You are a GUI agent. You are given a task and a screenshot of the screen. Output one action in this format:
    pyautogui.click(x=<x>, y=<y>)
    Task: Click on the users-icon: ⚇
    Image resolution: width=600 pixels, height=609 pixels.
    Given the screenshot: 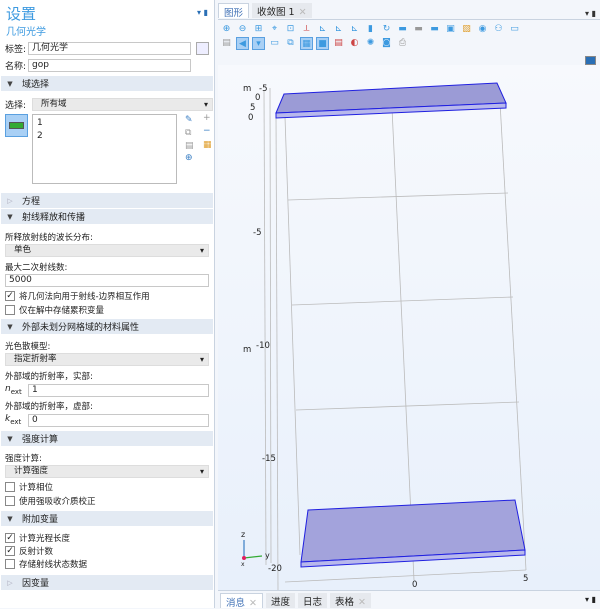 What is the action you would take?
    pyautogui.click(x=498, y=29)
    